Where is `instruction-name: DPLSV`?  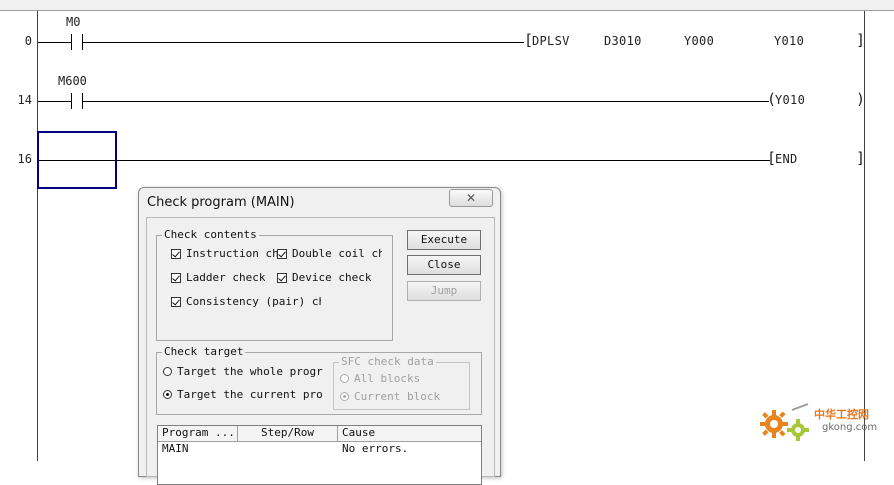
instruction-name: DPLSV is located at coordinates (551, 41).